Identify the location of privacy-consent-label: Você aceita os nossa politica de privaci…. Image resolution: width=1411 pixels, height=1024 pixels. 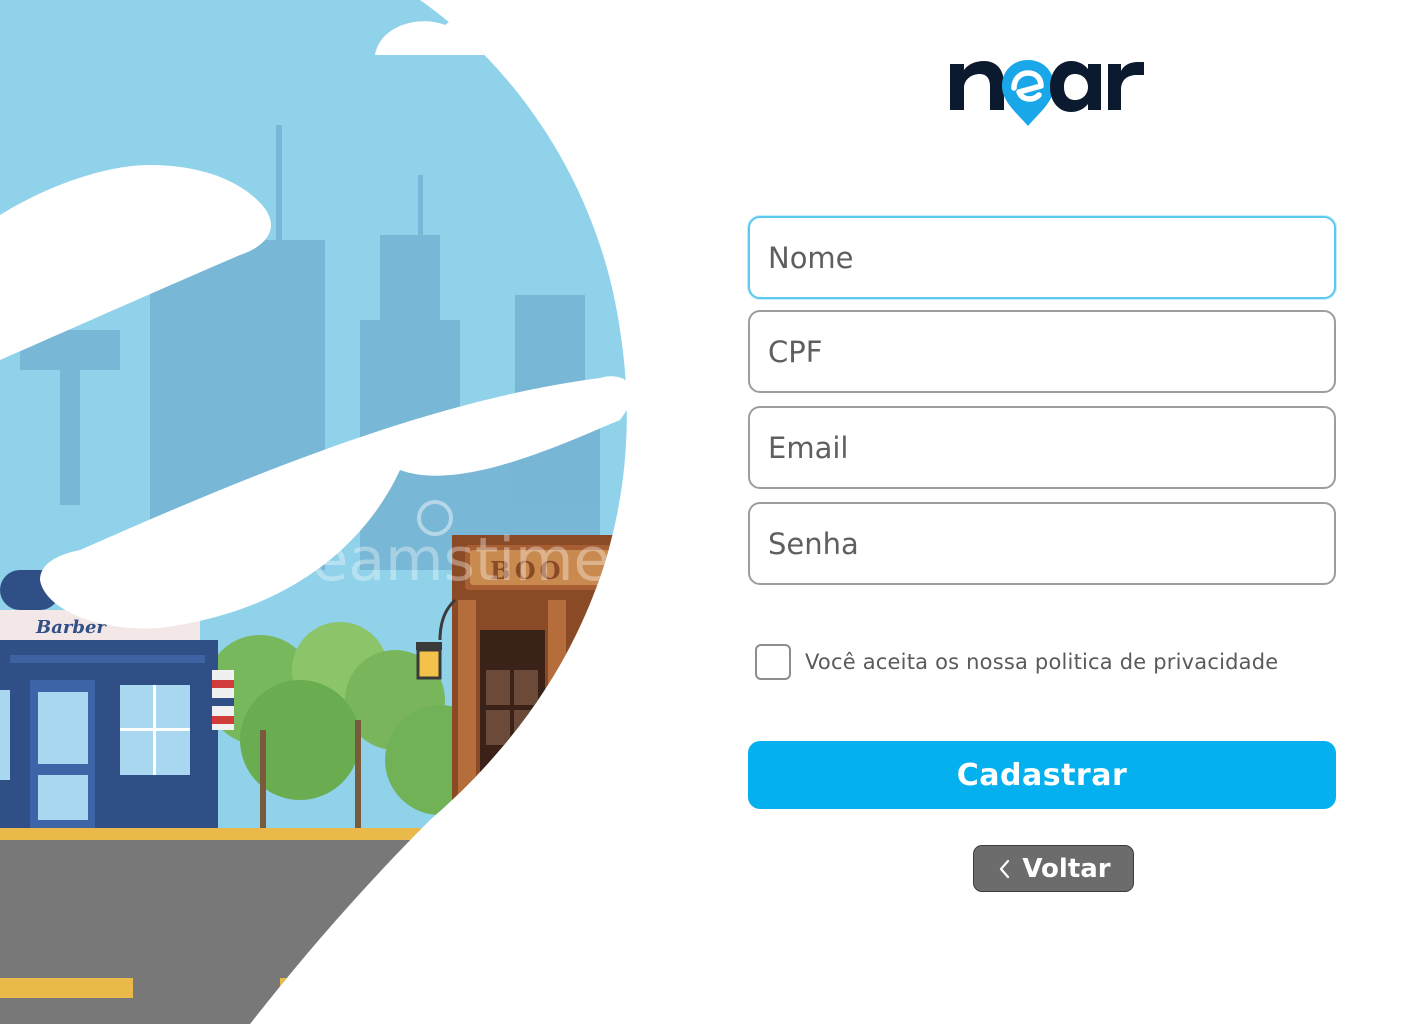
(1042, 662).